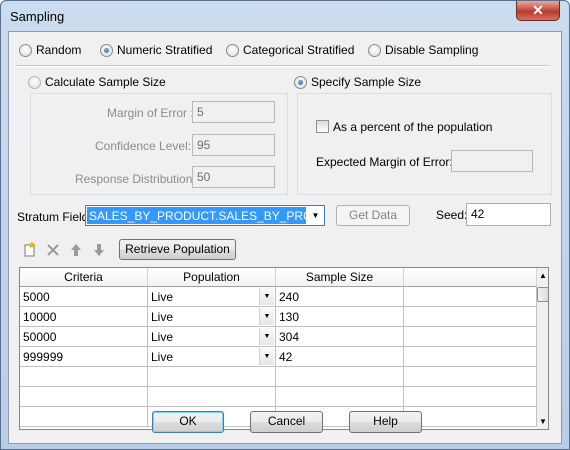 Image resolution: width=570 pixels, height=450 pixels. I want to click on separator, so click(283, 66).